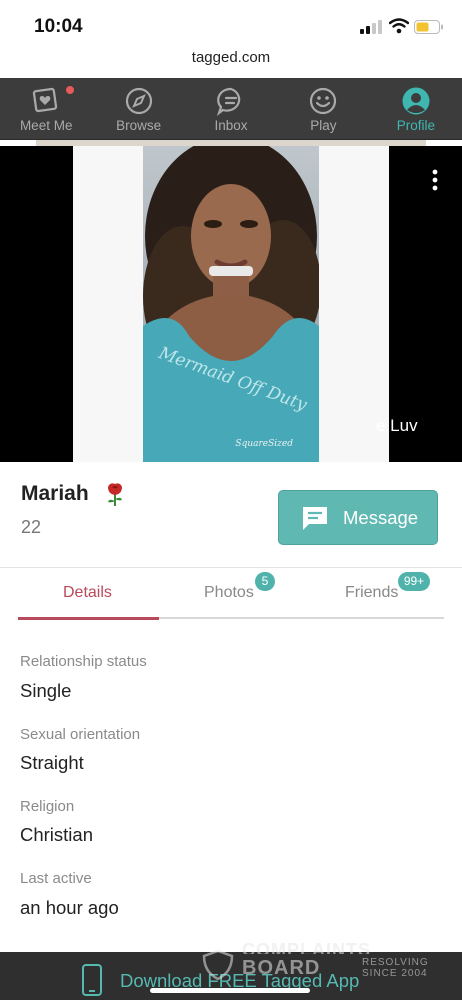 This screenshot has height=1000, width=462. What do you see at coordinates (83, 661) in the screenshot?
I see `detail-label-relationship: Relationship status` at bounding box center [83, 661].